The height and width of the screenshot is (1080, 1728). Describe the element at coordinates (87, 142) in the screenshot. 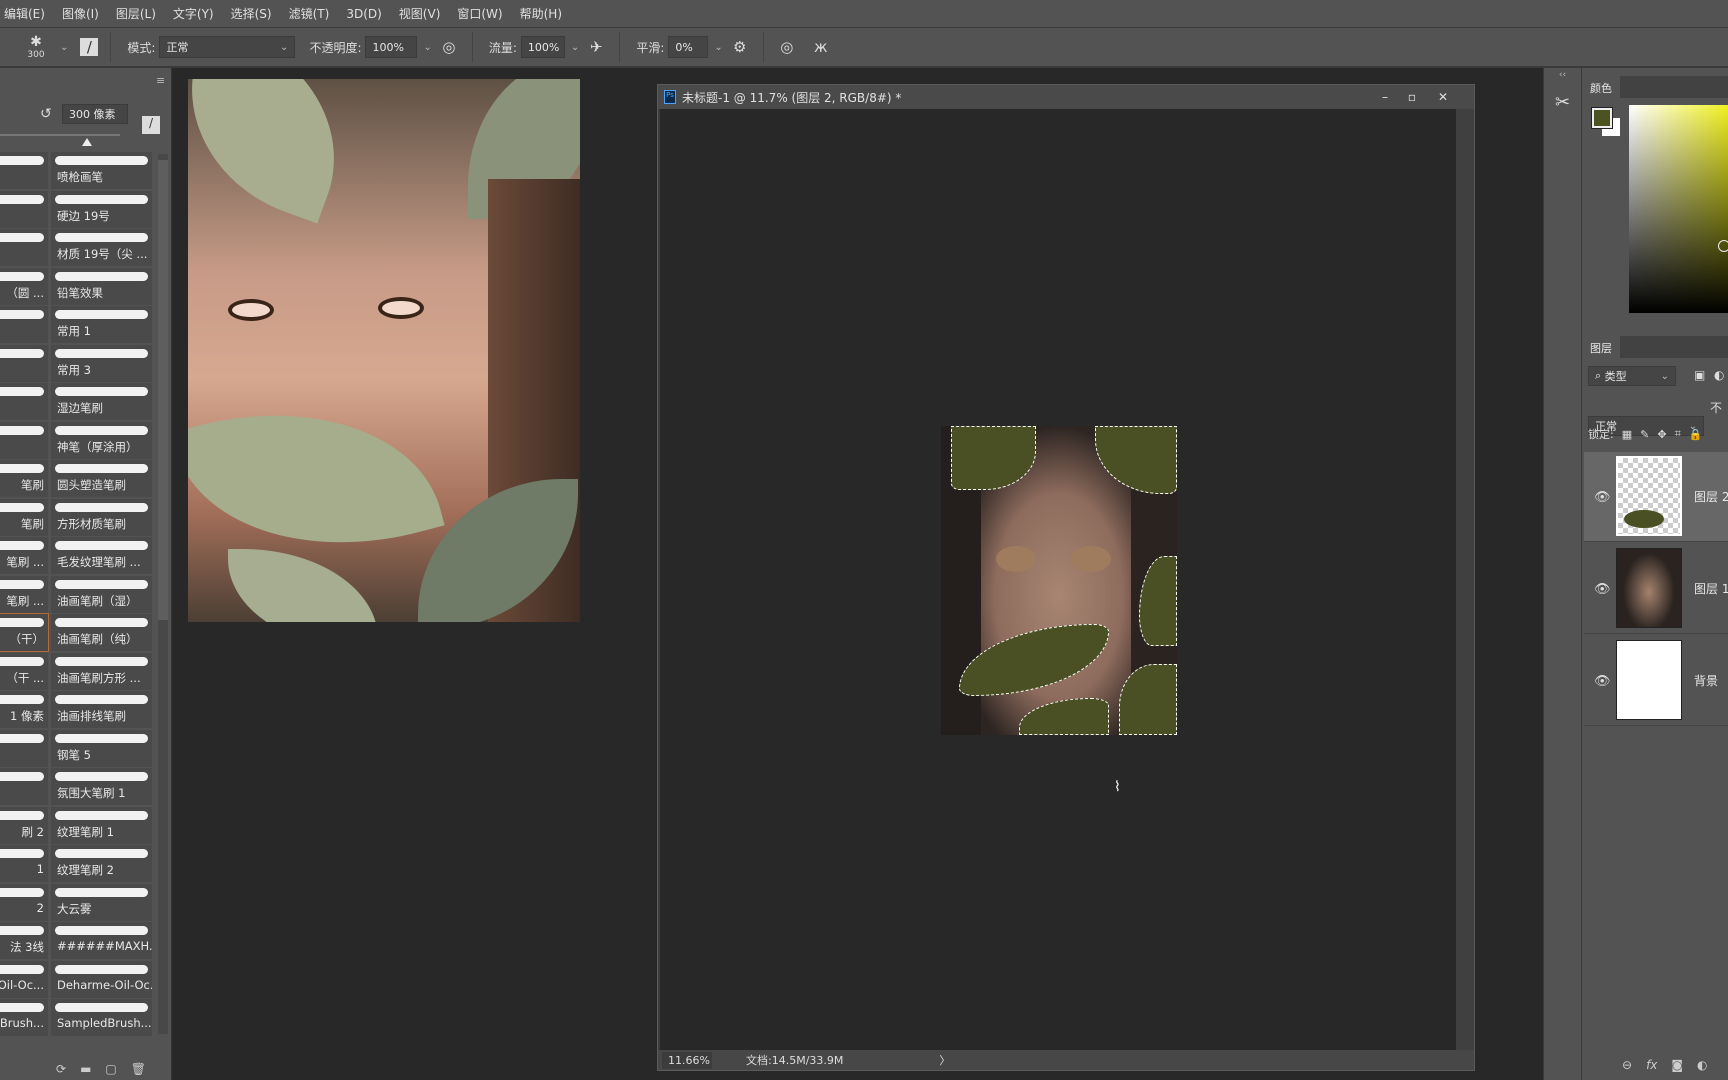

I see `size-slider-handle` at that location.